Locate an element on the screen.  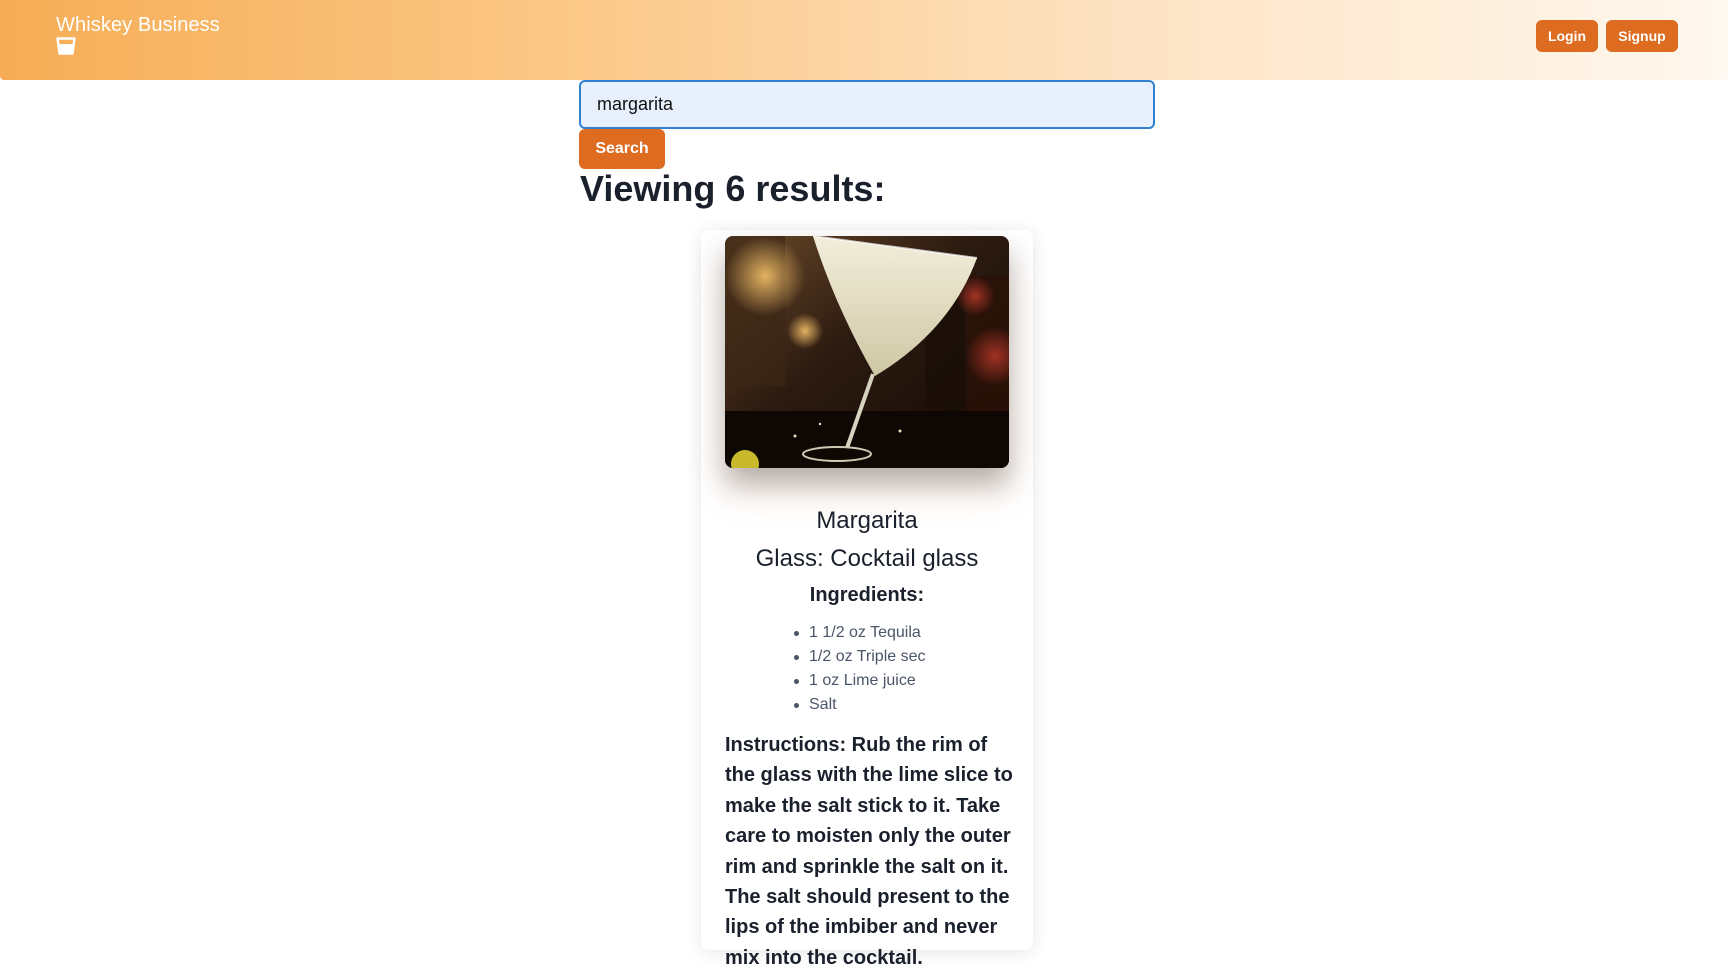
drink-name: Margarita is located at coordinates (867, 520).